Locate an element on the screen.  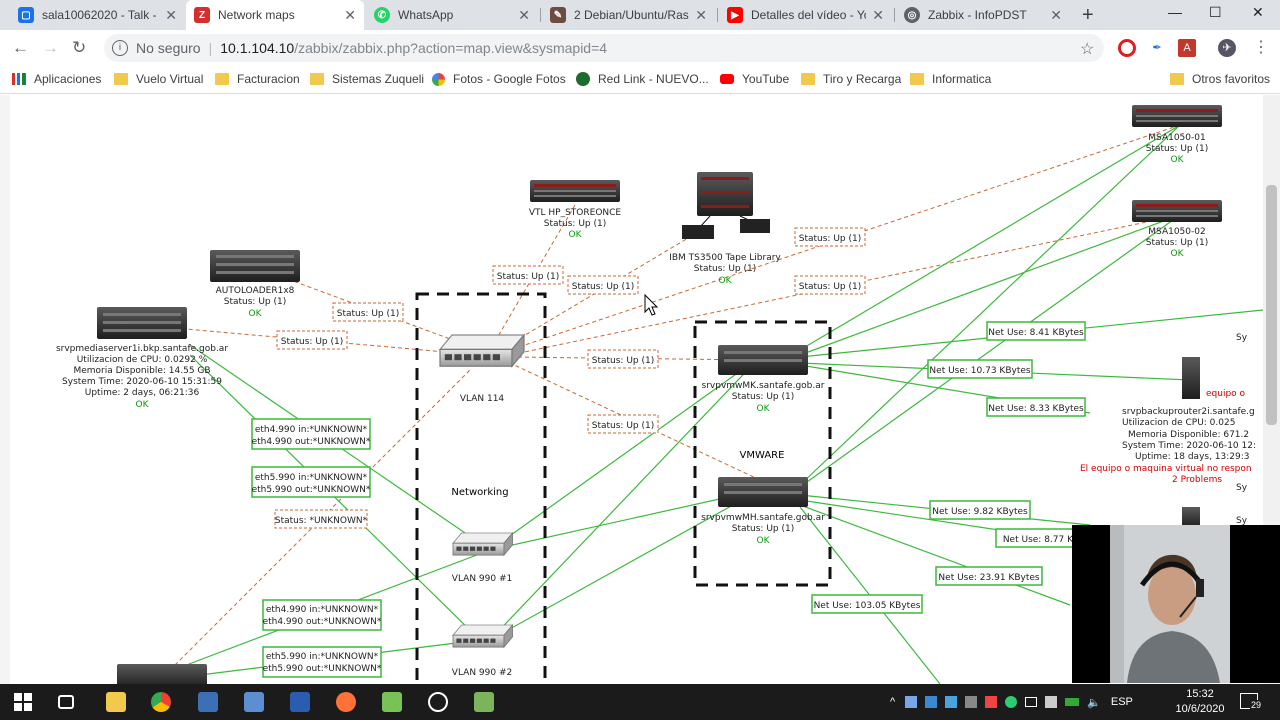
opera-extension-icon is located at coordinates (1127, 48).